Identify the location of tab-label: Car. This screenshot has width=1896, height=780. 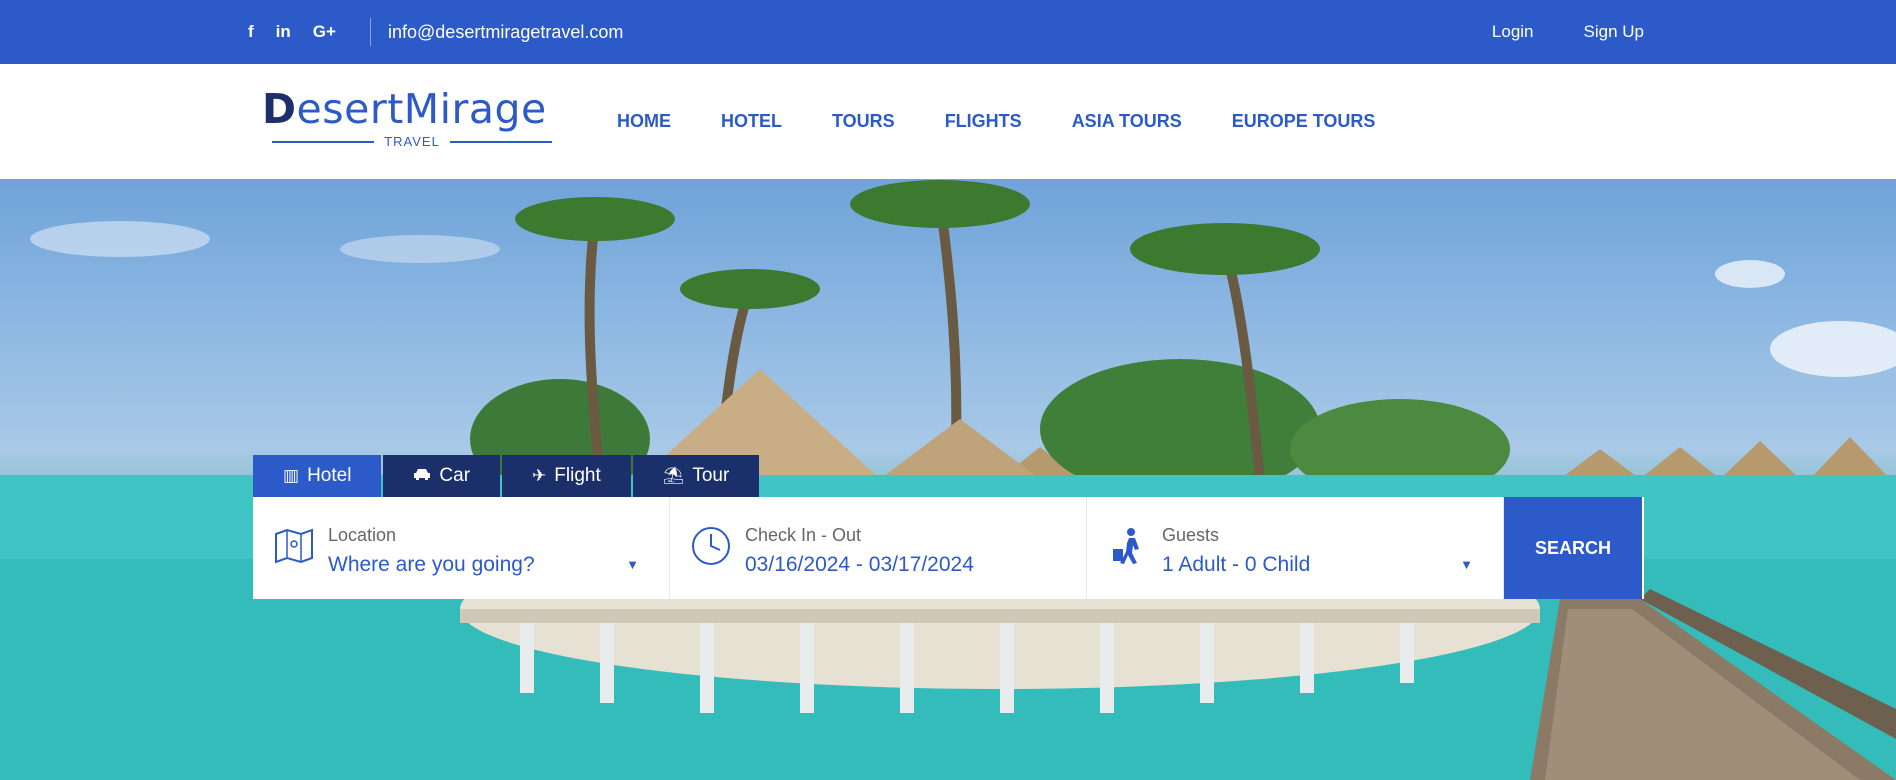
(455, 475).